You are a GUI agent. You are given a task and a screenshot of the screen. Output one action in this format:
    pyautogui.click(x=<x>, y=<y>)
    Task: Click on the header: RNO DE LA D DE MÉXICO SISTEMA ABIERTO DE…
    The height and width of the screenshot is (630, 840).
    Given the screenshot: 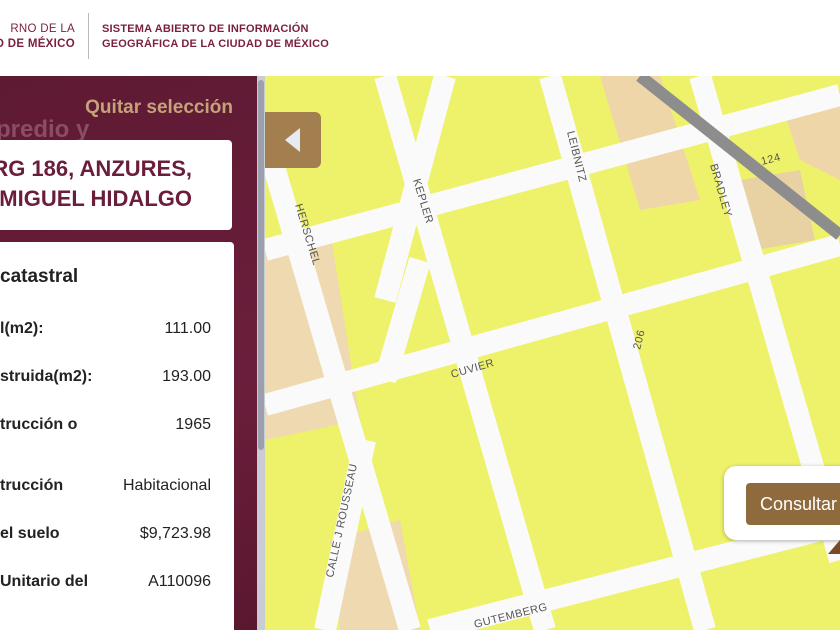 What is the action you would take?
    pyautogui.click(x=420, y=38)
    